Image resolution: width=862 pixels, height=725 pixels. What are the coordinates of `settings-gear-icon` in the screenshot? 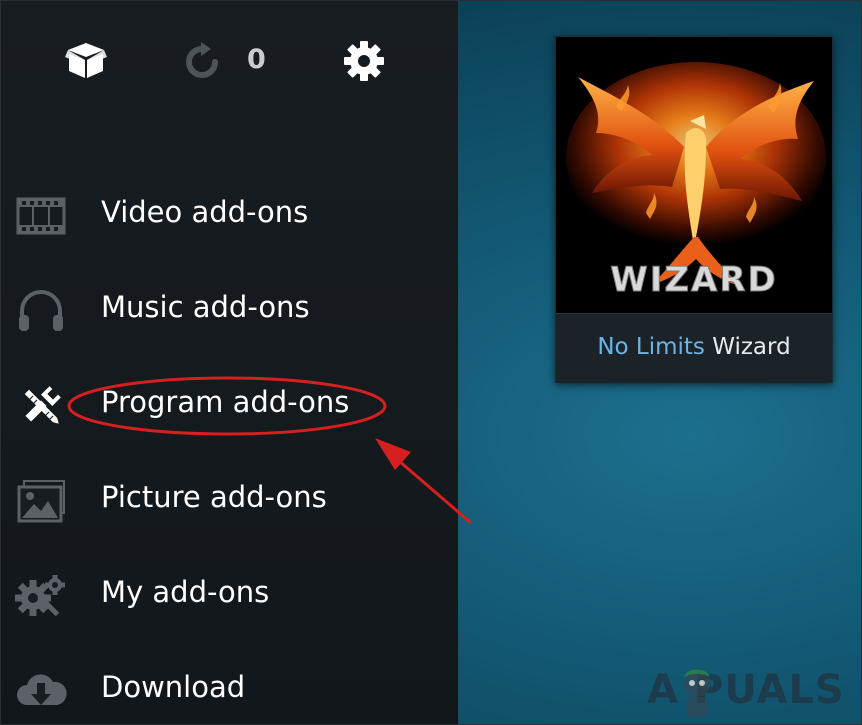 It's located at (364, 61).